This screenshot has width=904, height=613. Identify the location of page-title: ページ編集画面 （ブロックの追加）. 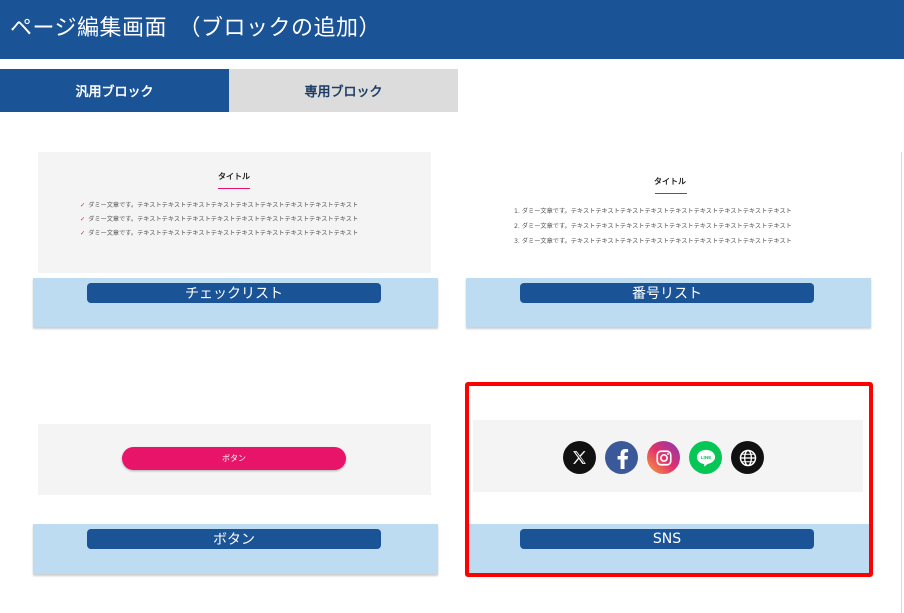
(196, 28).